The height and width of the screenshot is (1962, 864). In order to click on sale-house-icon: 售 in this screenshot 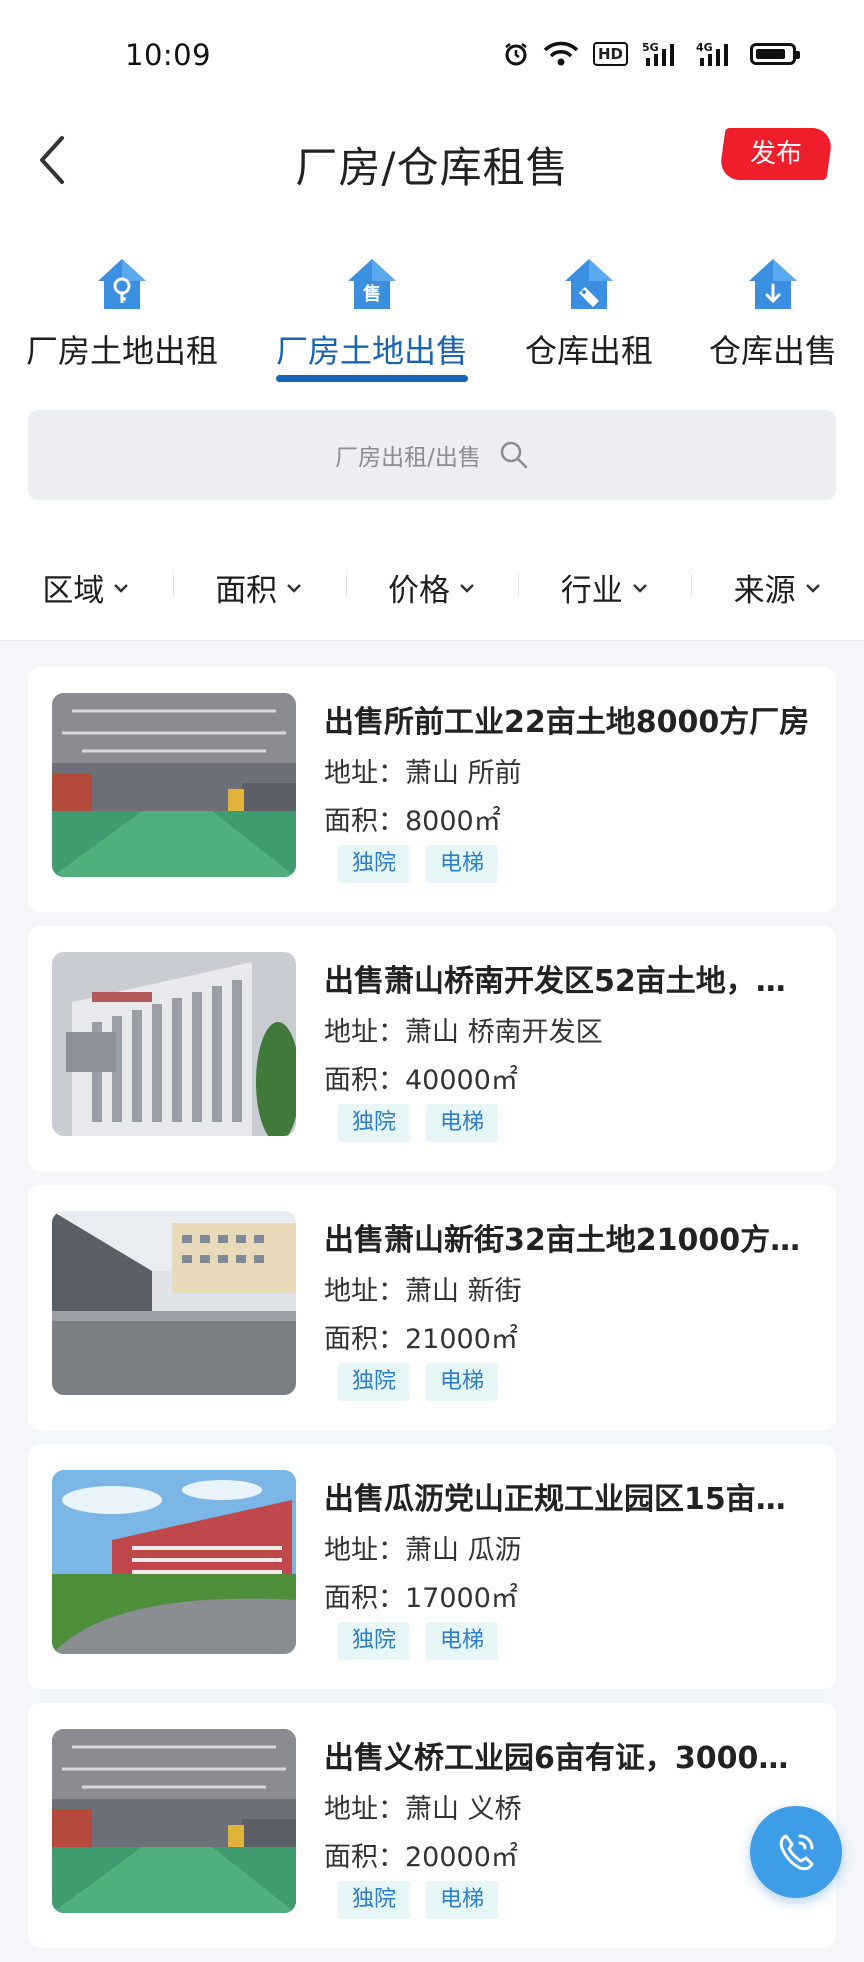, I will do `click(372, 284)`.